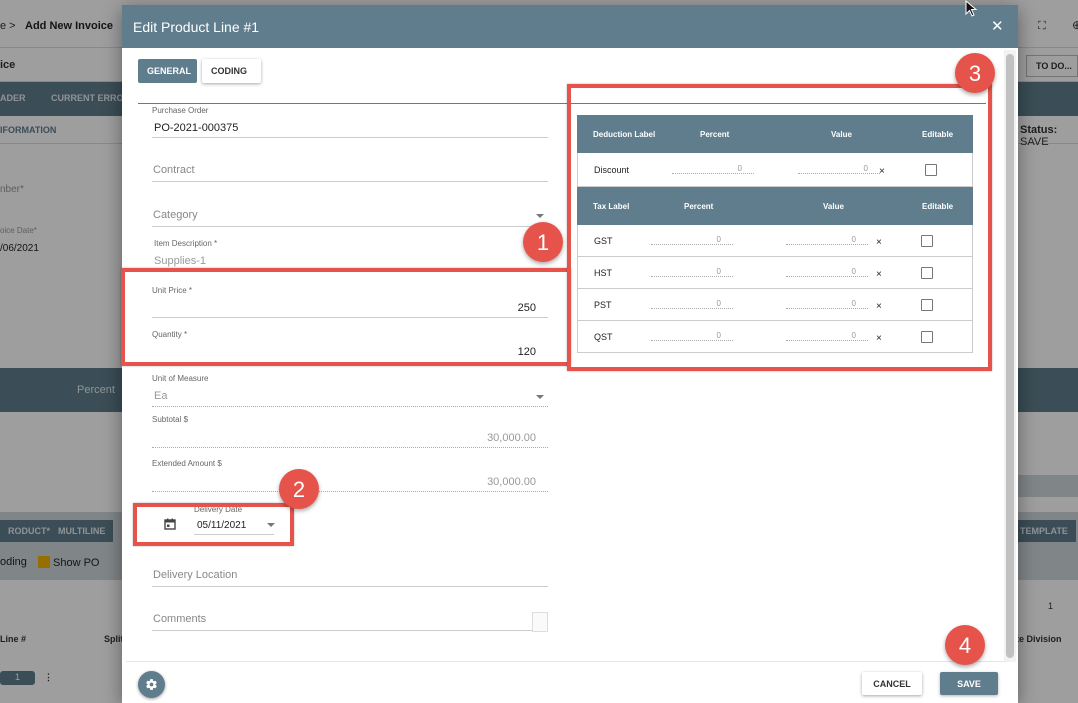  Describe the element at coordinates (170, 419) in the screenshot. I see `subtotal-label: Subtotal $` at that location.